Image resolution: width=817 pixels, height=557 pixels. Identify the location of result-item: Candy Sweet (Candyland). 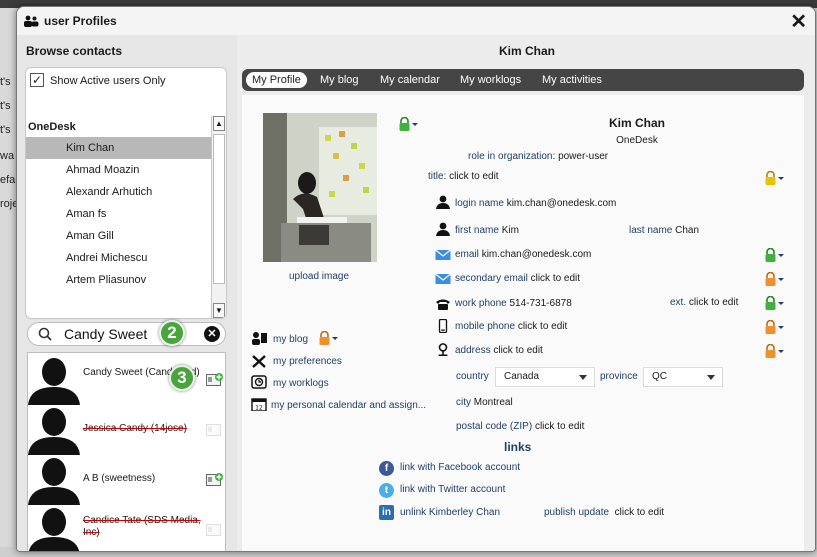
(126, 380).